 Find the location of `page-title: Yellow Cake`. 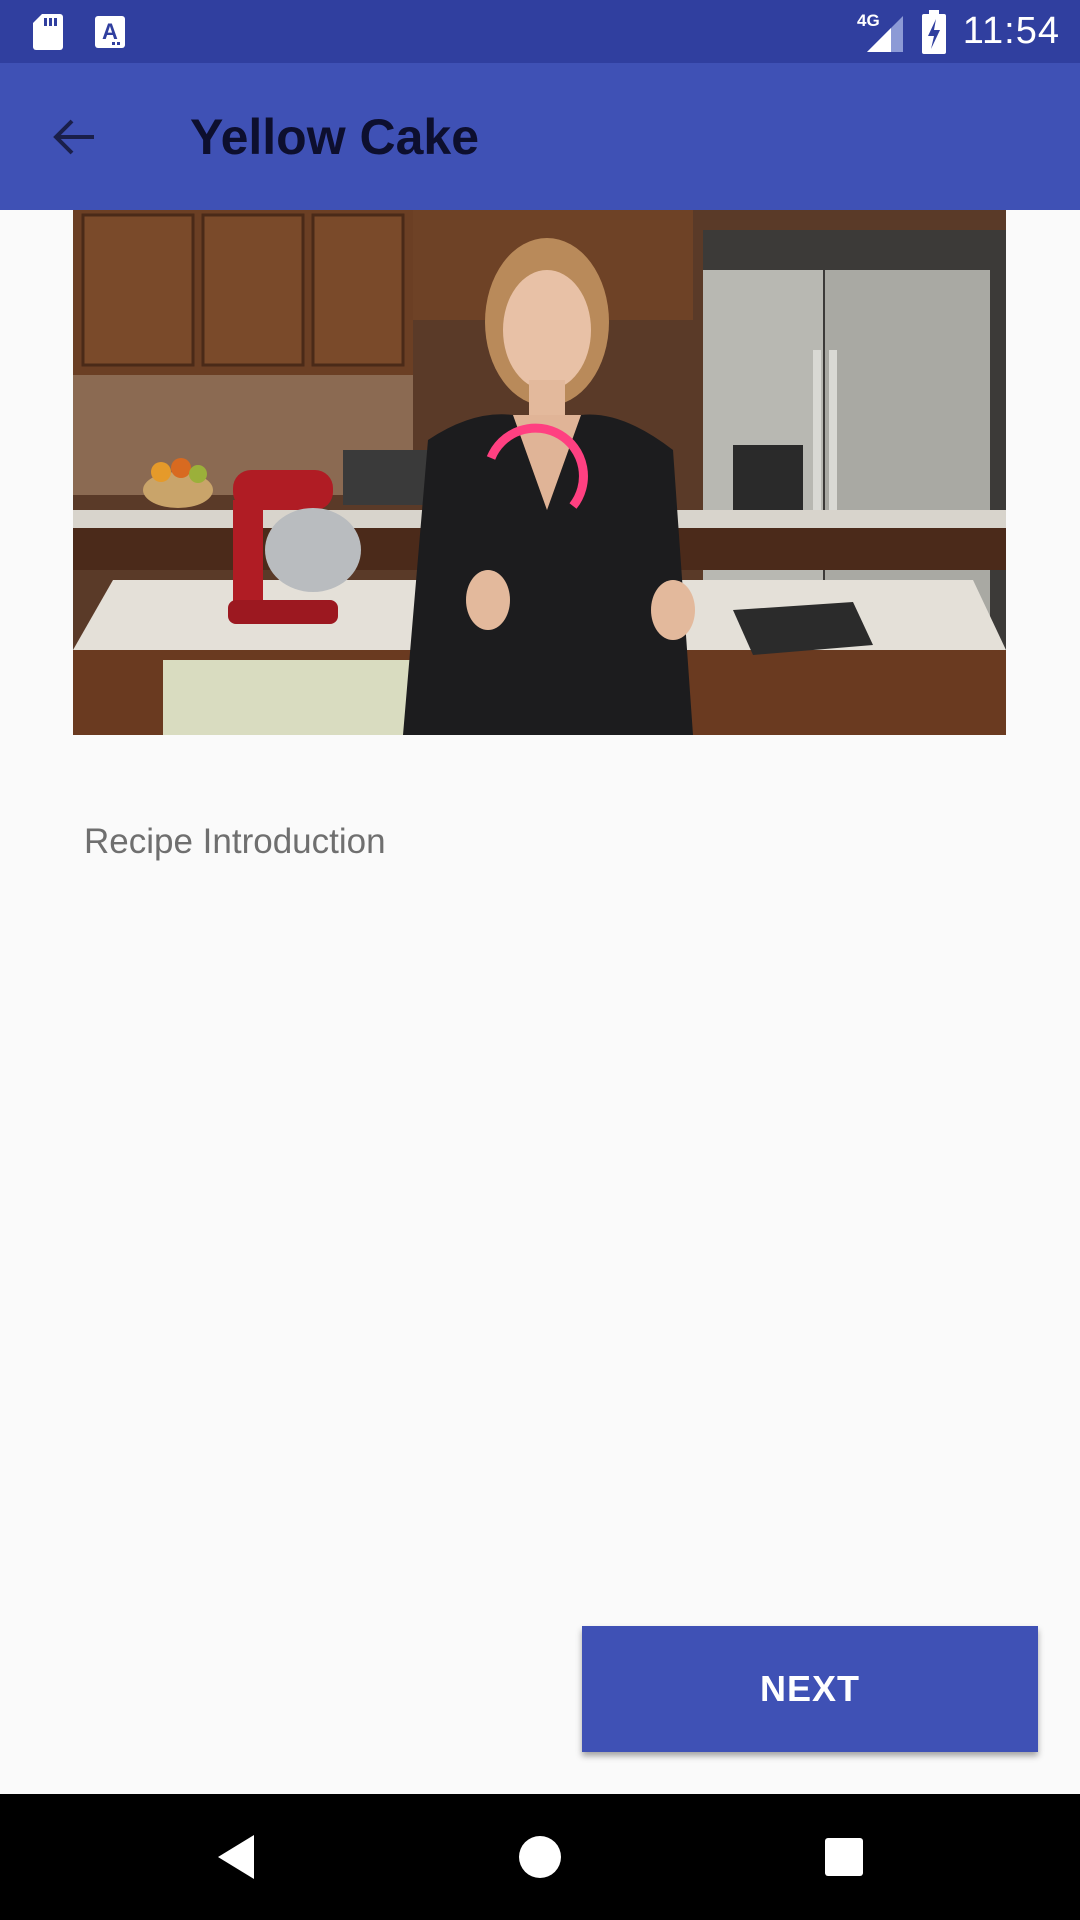

page-title: Yellow Cake is located at coordinates (335, 136).